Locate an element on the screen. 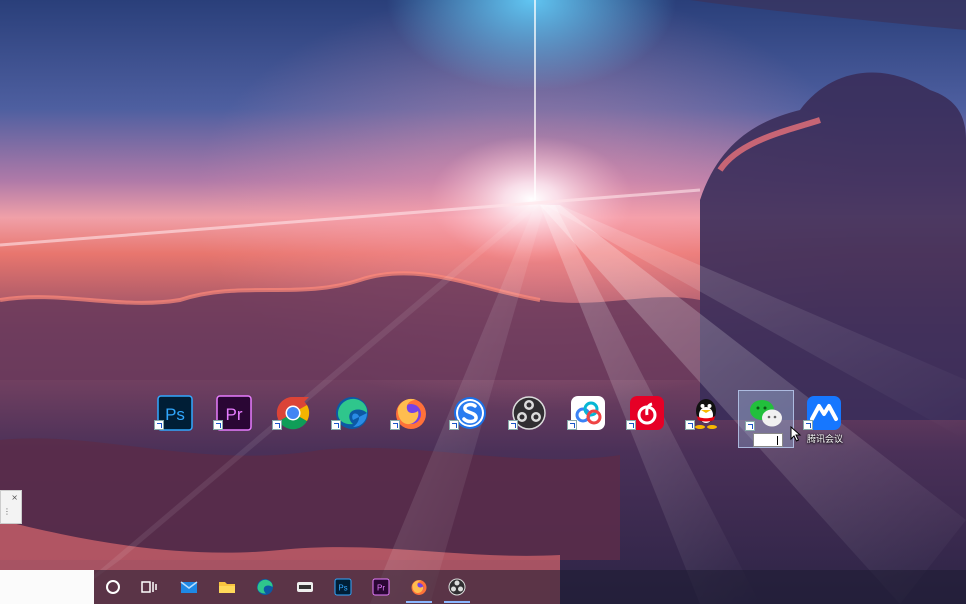 The image size is (966, 604). taskbar-item-mail is located at coordinates (189, 587).